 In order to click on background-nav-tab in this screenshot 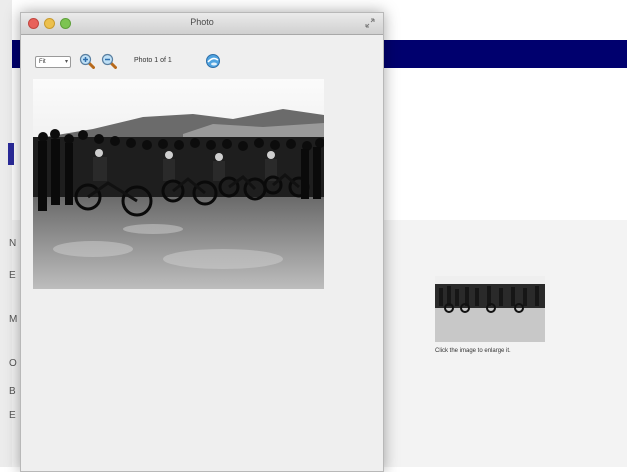, I will do `click(11, 154)`.